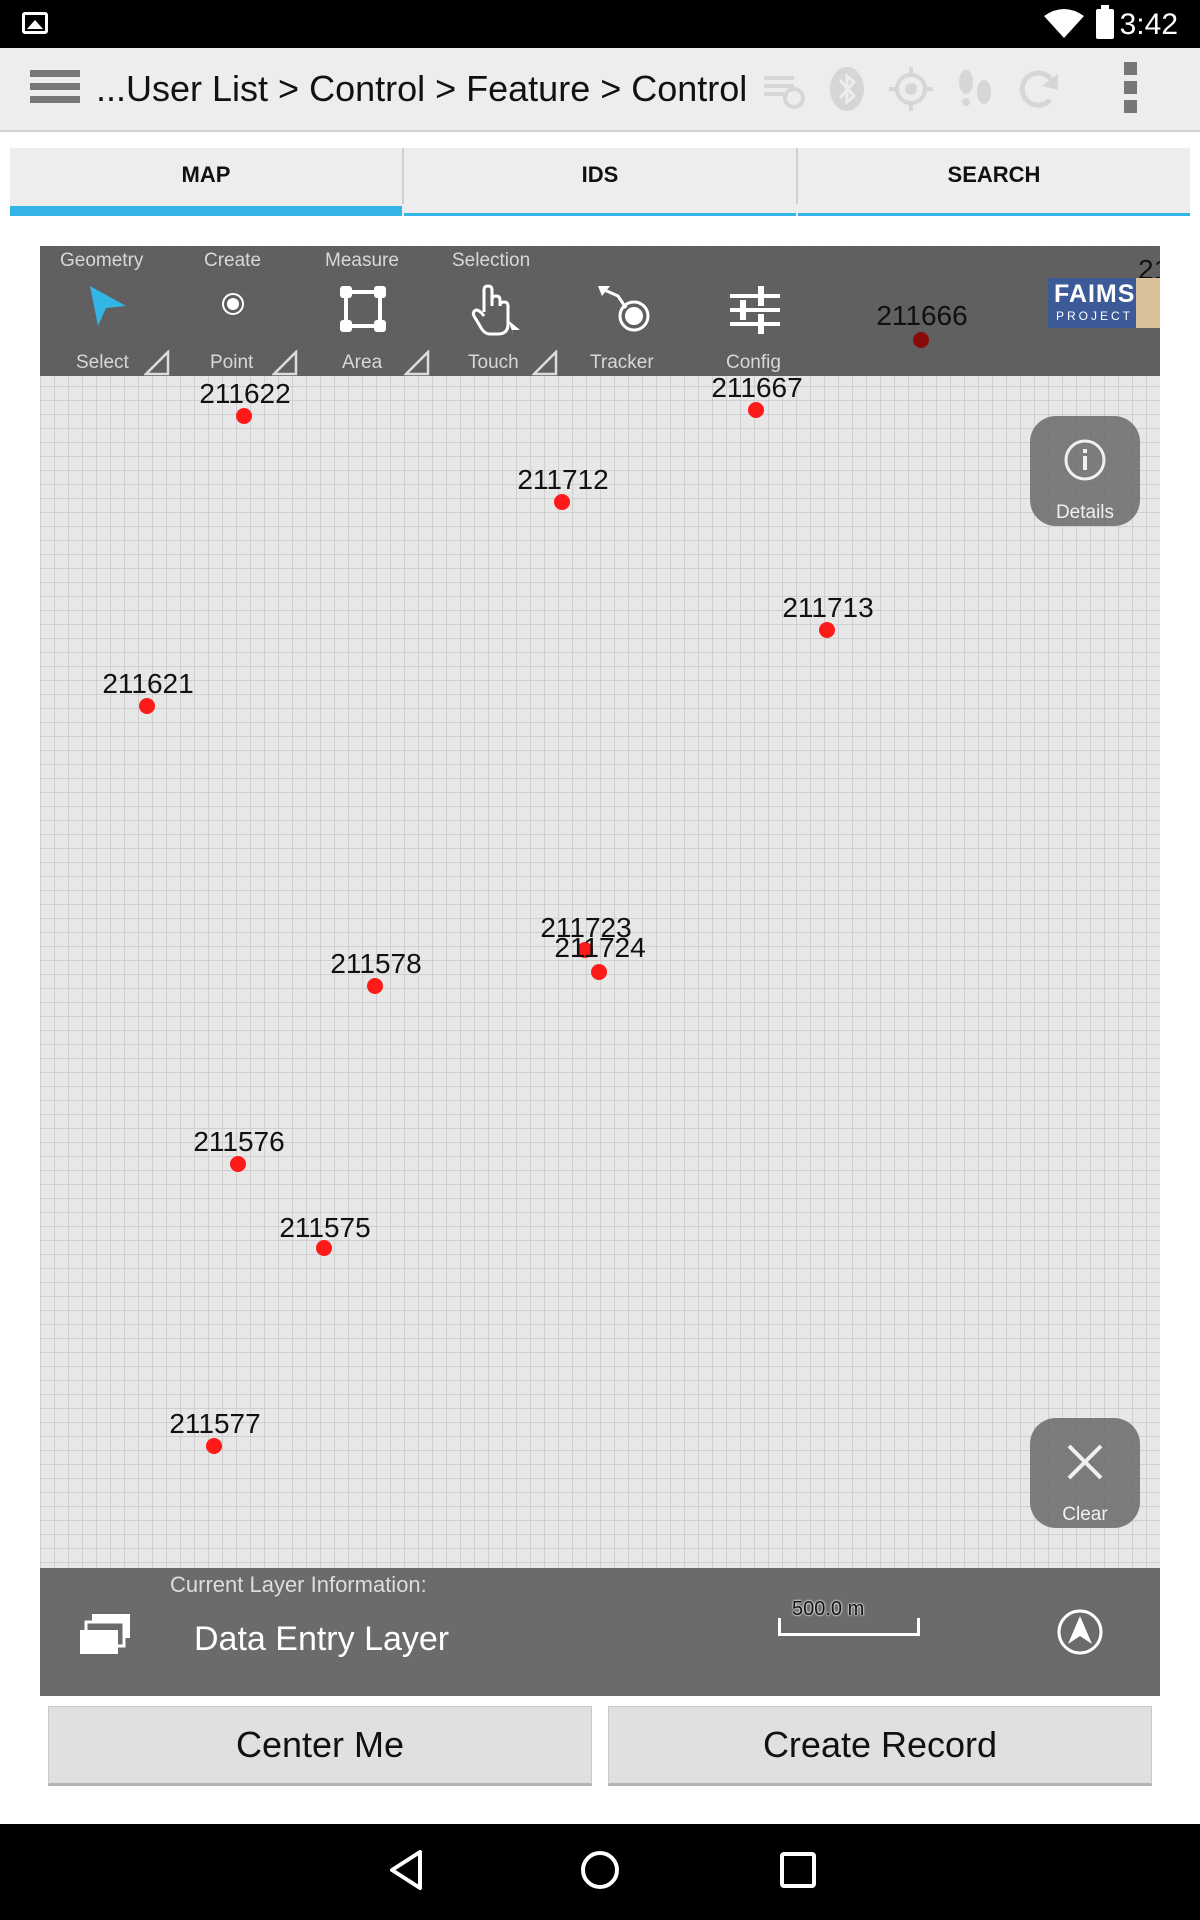 The height and width of the screenshot is (1920, 1200). What do you see at coordinates (783, 89) in the screenshot?
I see `sync-icon` at bounding box center [783, 89].